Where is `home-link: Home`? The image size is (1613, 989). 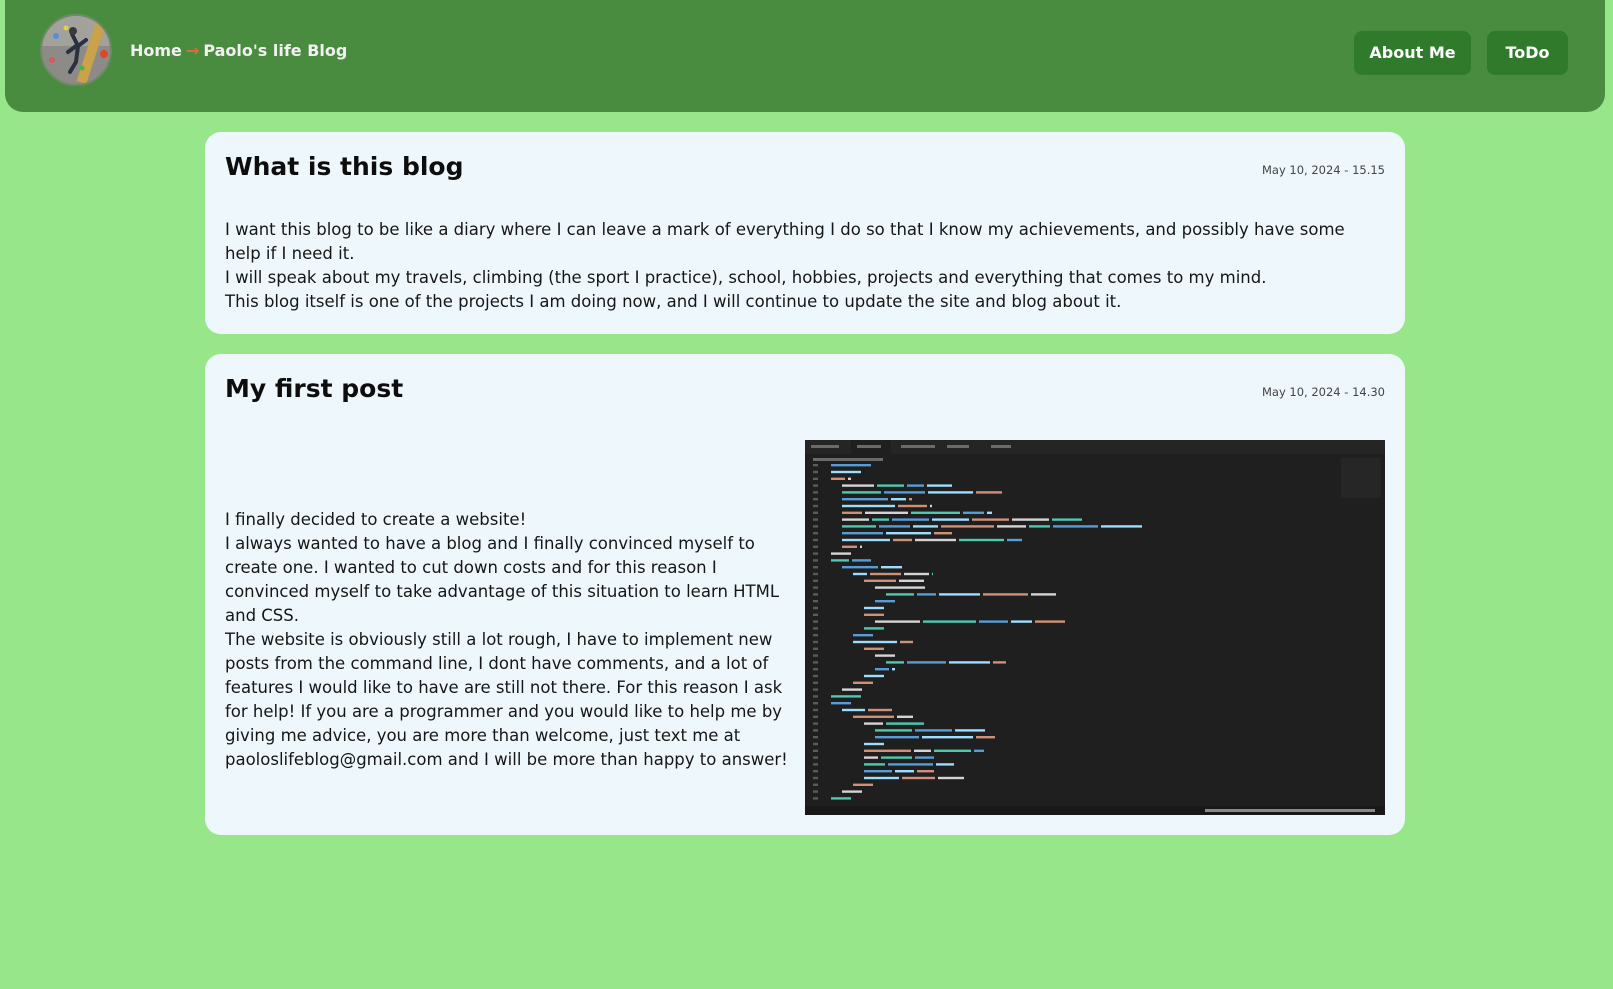 home-link: Home is located at coordinates (156, 50).